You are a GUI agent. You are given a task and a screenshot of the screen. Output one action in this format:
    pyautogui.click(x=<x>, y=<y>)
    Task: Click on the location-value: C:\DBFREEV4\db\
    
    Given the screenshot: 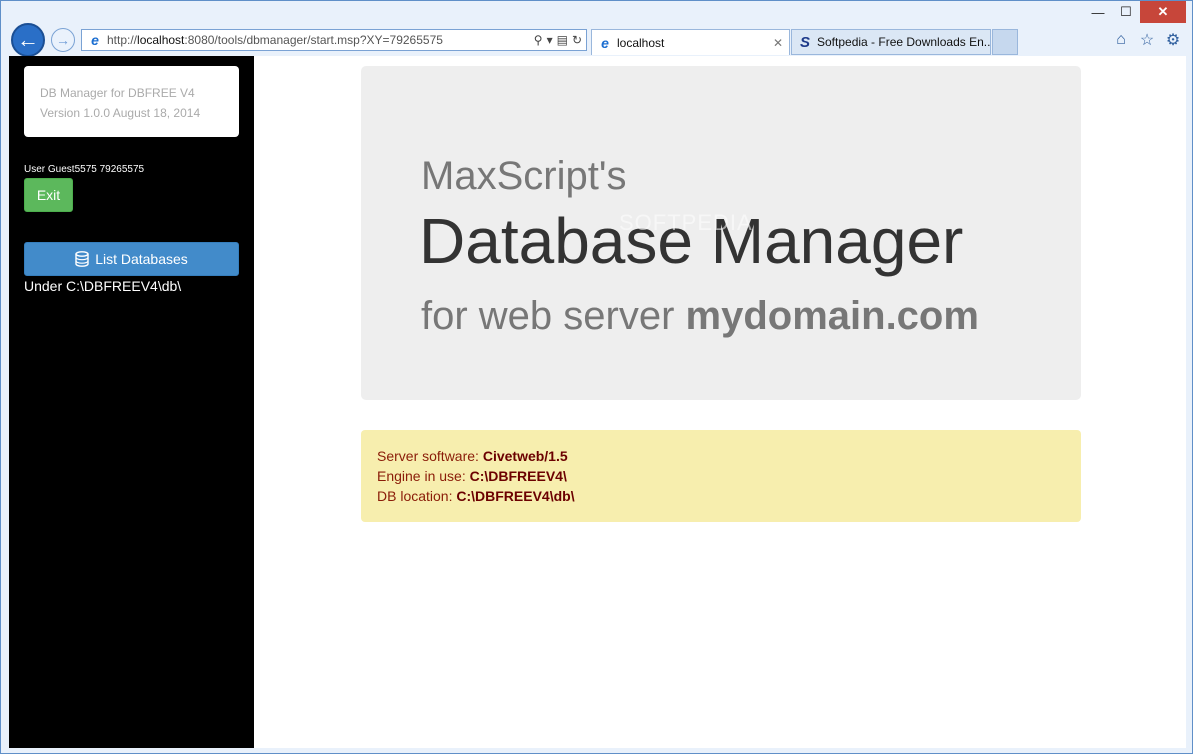 What is the action you would take?
    pyautogui.click(x=515, y=496)
    